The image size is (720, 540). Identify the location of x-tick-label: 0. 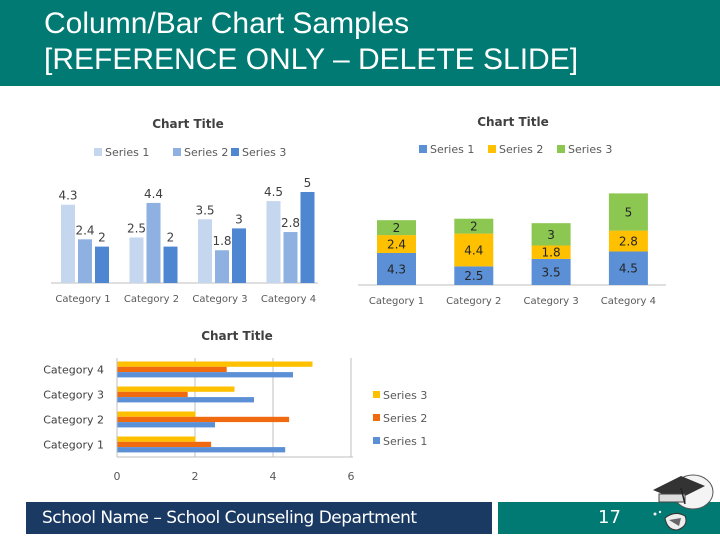
(117, 476).